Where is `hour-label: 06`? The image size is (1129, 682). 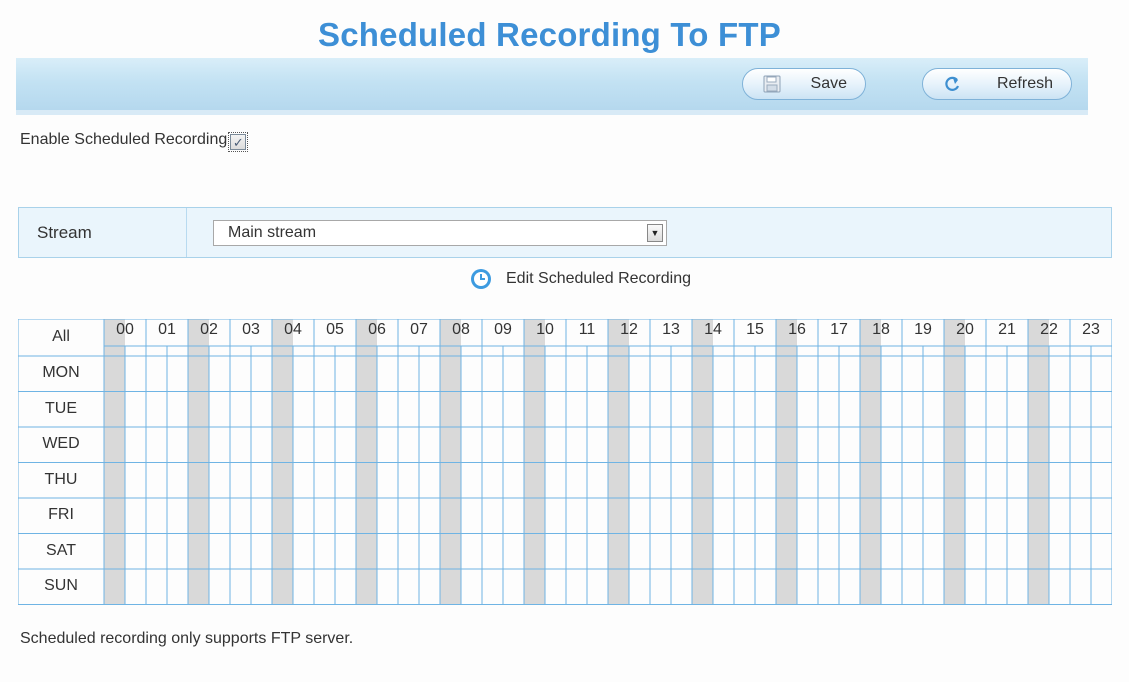 hour-label: 06 is located at coordinates (377, 330).